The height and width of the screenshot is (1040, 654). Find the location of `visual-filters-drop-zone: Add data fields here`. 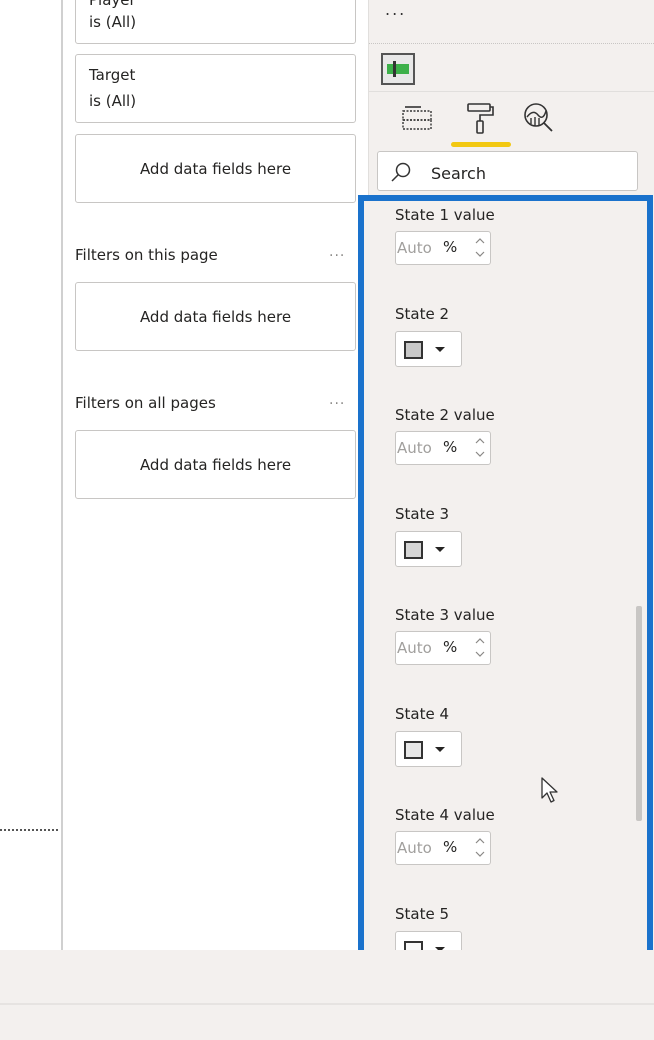

visual-filters-drop-zone: Add data fields here is located at coordinates (215, 168).